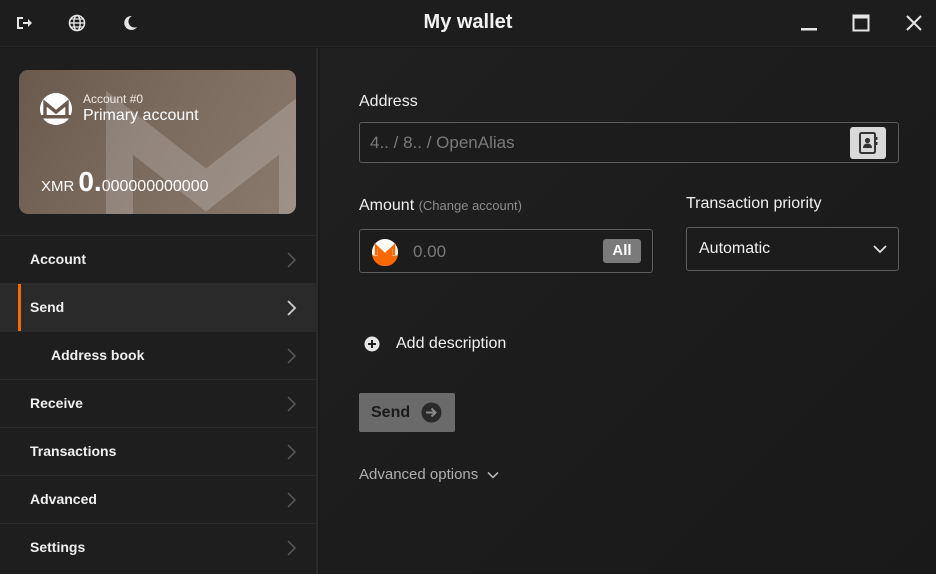 This screenshot has height=574, width=936. I want to click on account-name: Primary account, so click(141, 115).